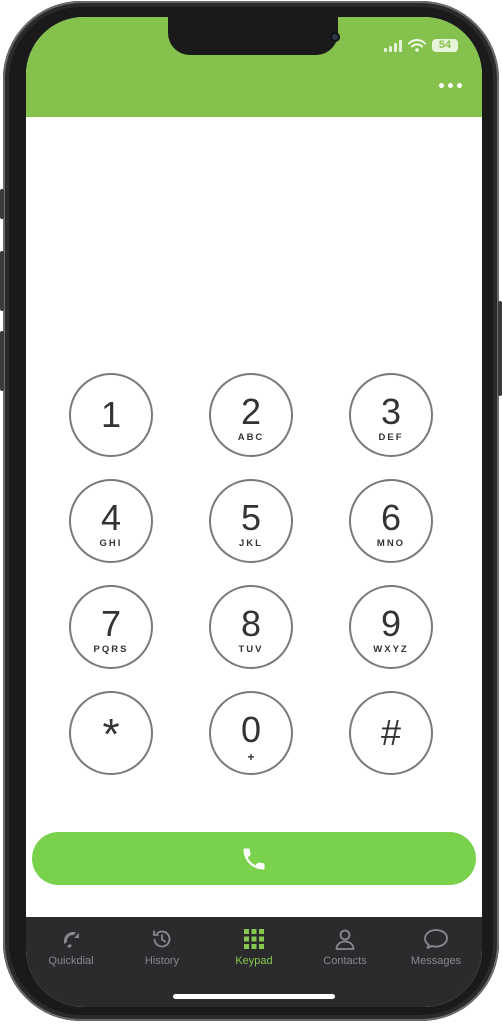  What do you see at coordinates (391, 623) in the screenshot?
I see `key-digit: 9` at bounding box center [391, 623].